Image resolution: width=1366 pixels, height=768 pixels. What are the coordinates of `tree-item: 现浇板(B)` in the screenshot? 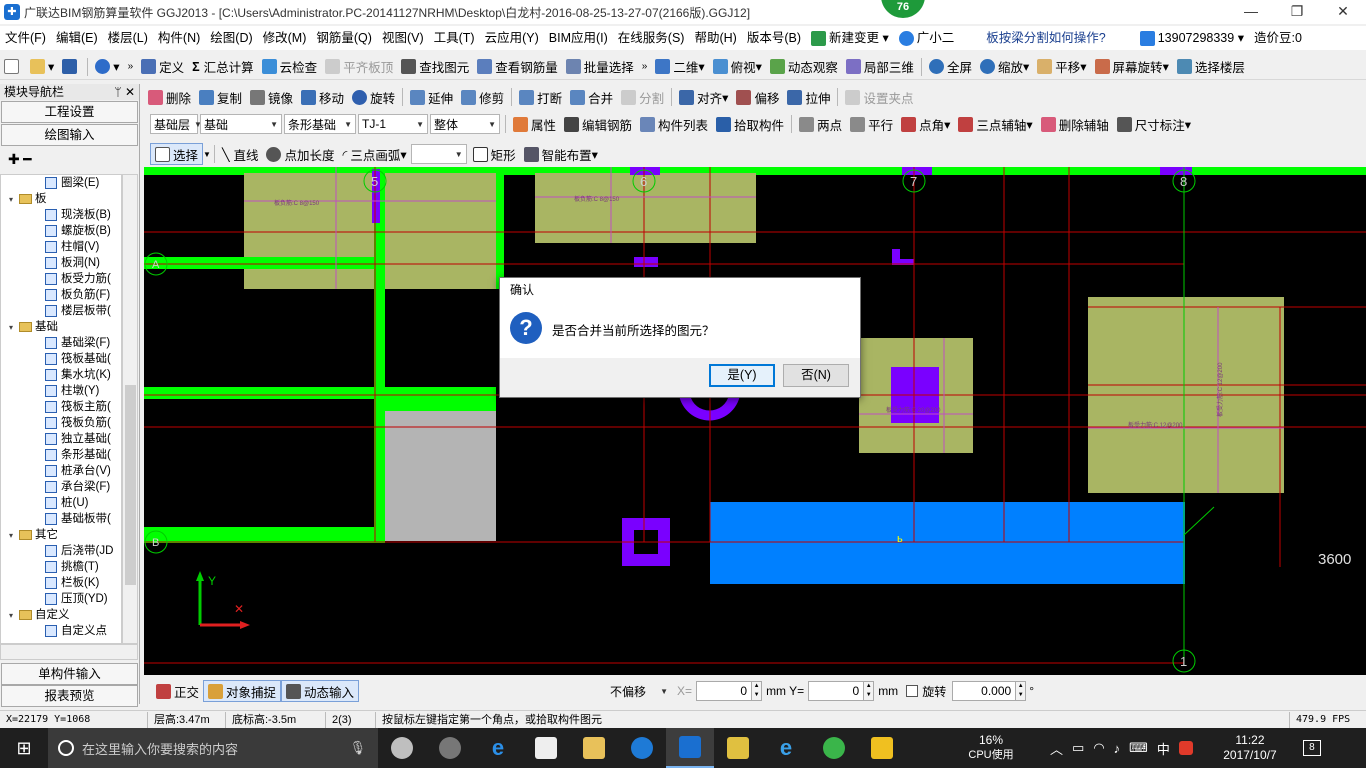 It's located at (61, 215).